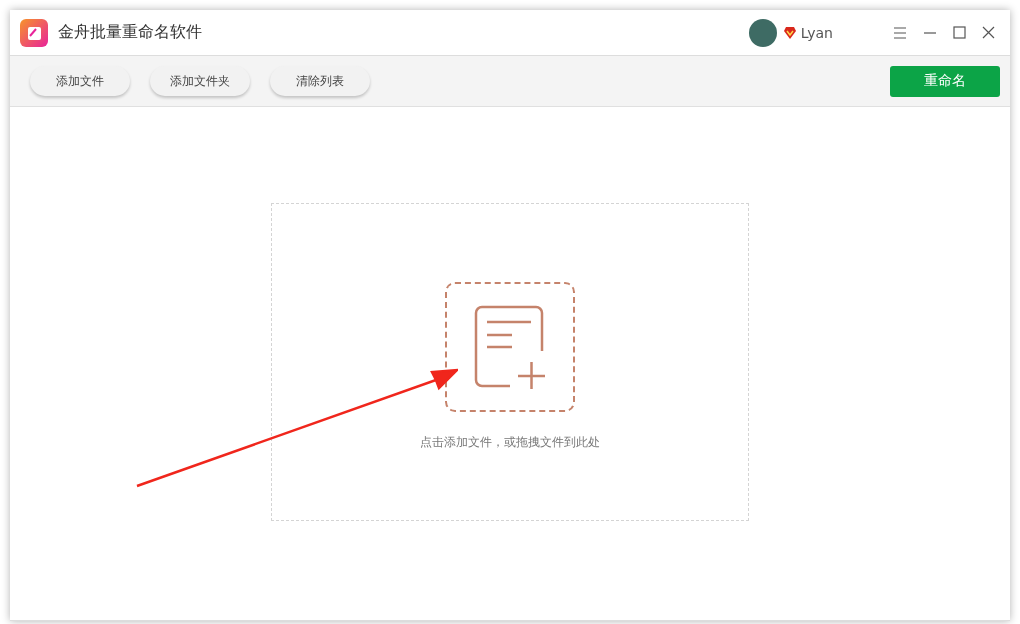  What do you see at coordinates (789, 32) in the screenshot?
I see `vip-badge-icon` at bounding box center [789, 32].